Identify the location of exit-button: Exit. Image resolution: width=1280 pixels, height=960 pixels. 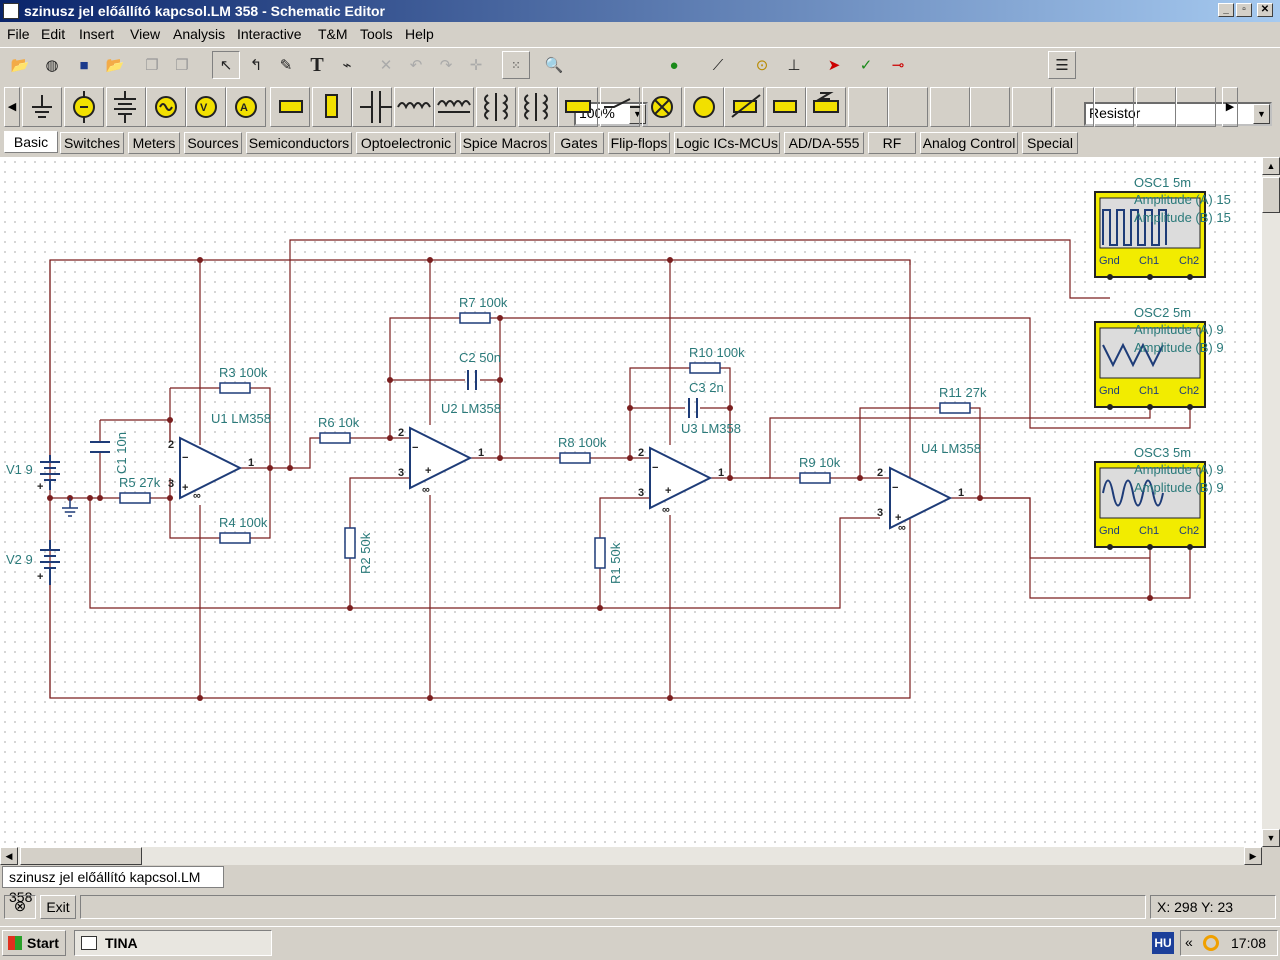
(58, 907).